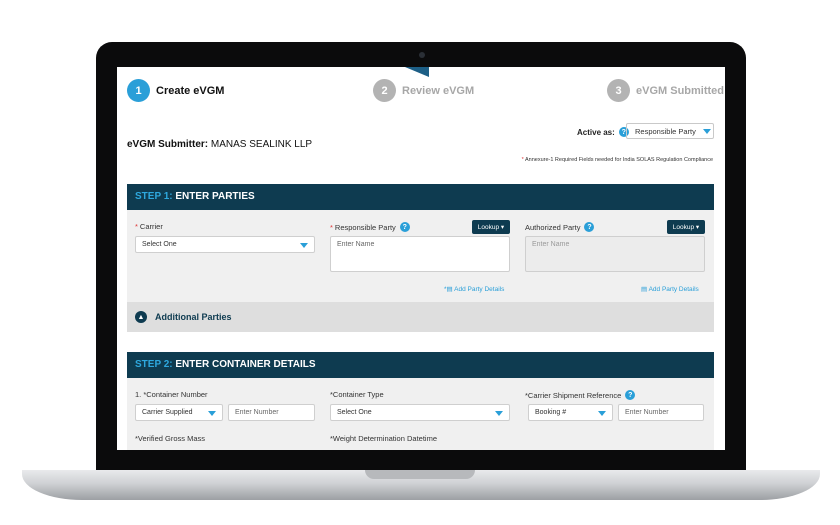 The image size is (840, 525). I want to click on container-type-label: *Container Type, so click(357, 394).